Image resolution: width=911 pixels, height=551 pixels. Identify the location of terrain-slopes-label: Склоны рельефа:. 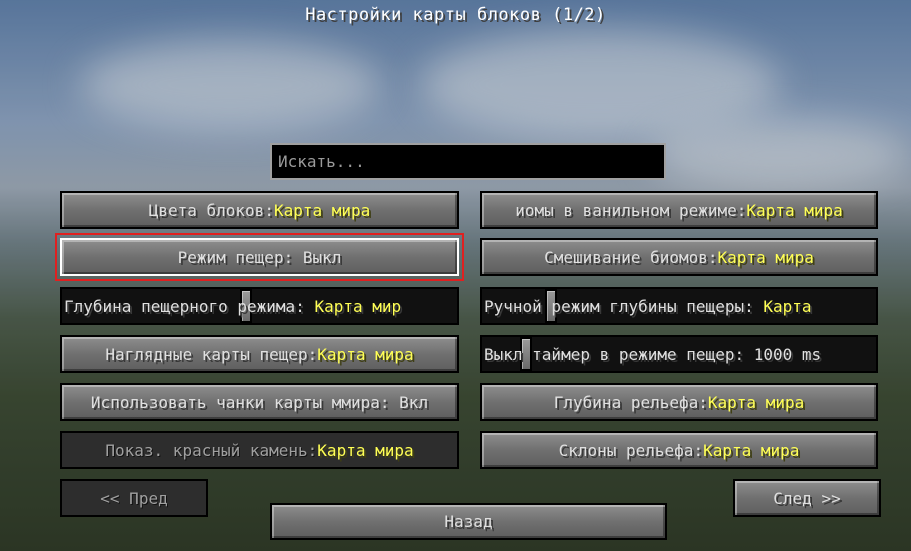
(631, 450).